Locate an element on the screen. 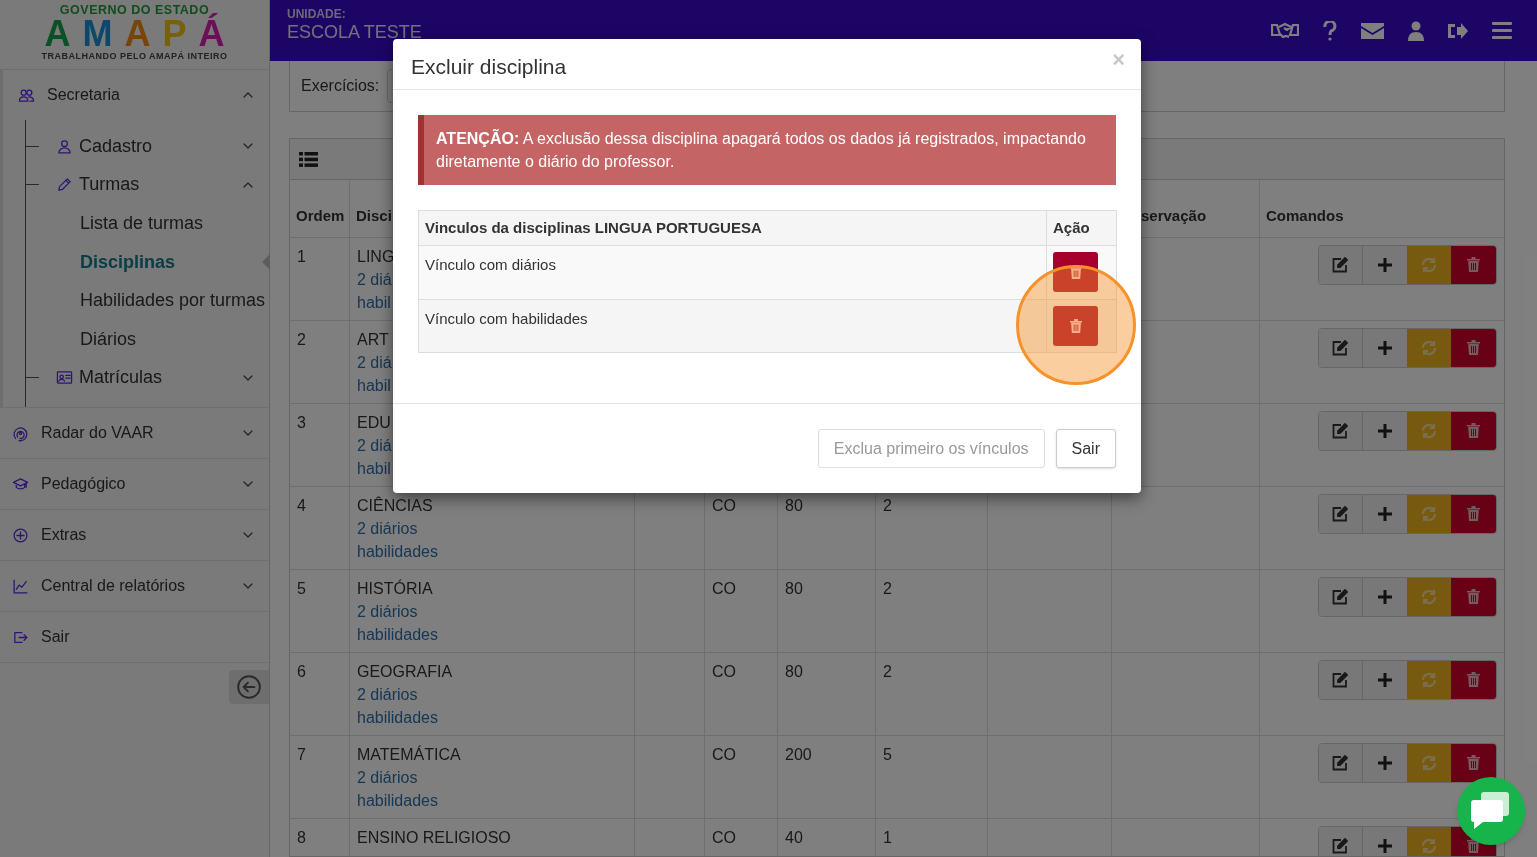 This screenshot has height=857, width=1537. table-cell: 2 is located at coordinates (887, 588).